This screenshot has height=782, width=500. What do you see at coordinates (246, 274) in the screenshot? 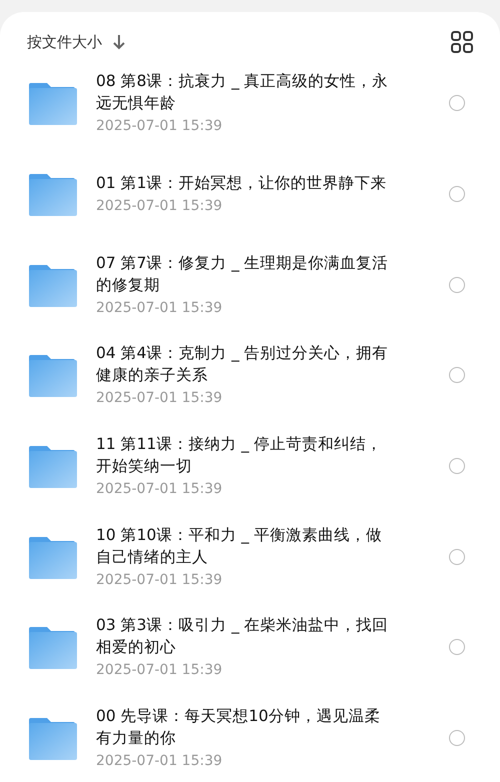
I see `file-name: 07 第7课：修复力 _ 生理期是你满血复活的修复期` at bounding box center [246, 274].